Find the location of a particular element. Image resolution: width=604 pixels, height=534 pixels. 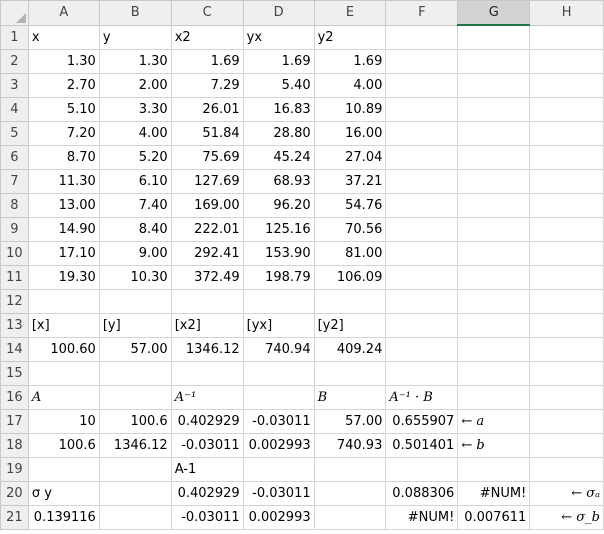

cell-d15 is located at coordinates (278, 373).